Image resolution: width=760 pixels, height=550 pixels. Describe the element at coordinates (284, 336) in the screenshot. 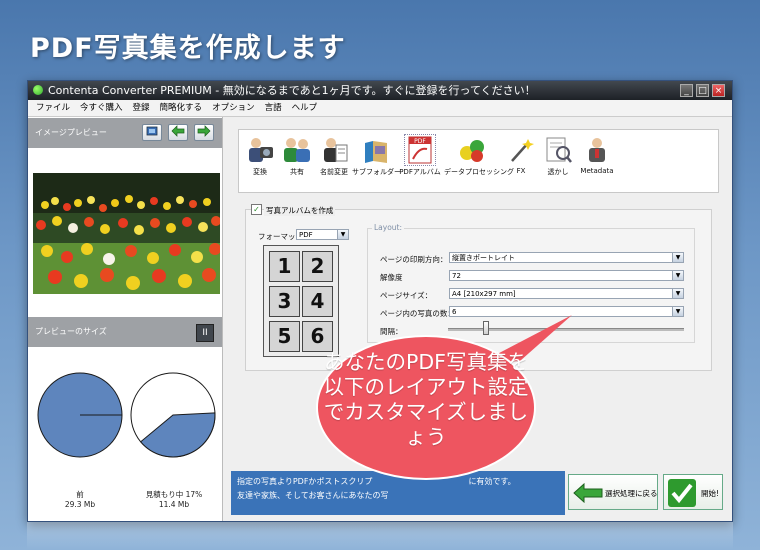

I see `grid-cell: 5` at that location.